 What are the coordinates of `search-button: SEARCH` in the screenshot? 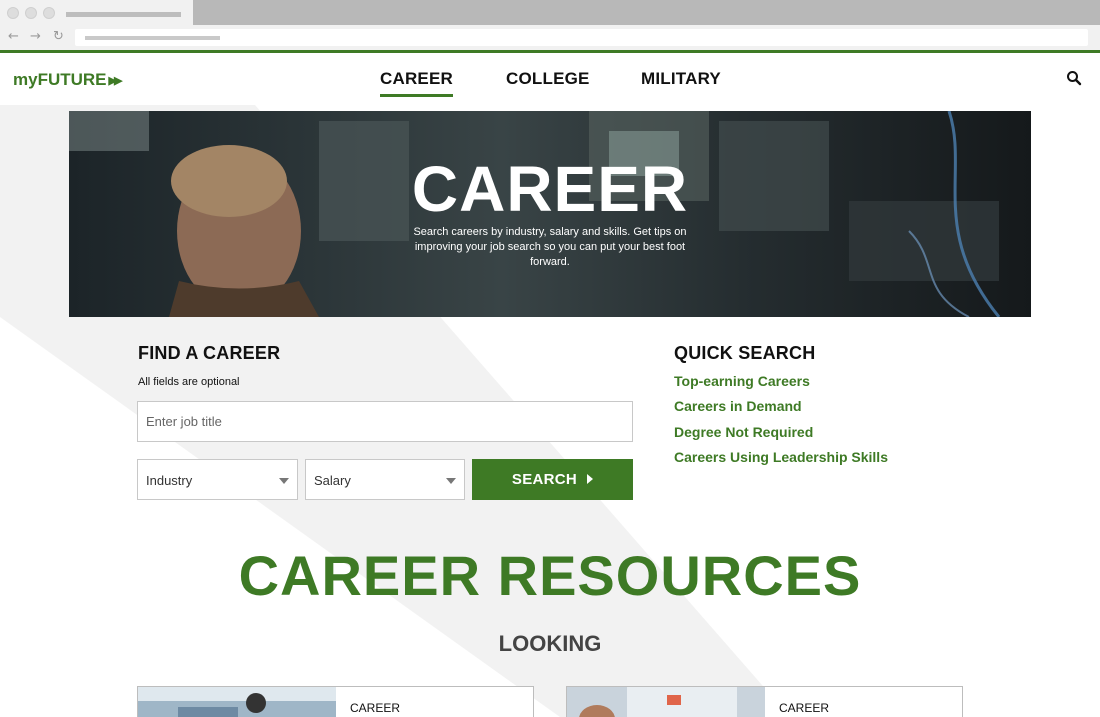 It's located at (552, 479).